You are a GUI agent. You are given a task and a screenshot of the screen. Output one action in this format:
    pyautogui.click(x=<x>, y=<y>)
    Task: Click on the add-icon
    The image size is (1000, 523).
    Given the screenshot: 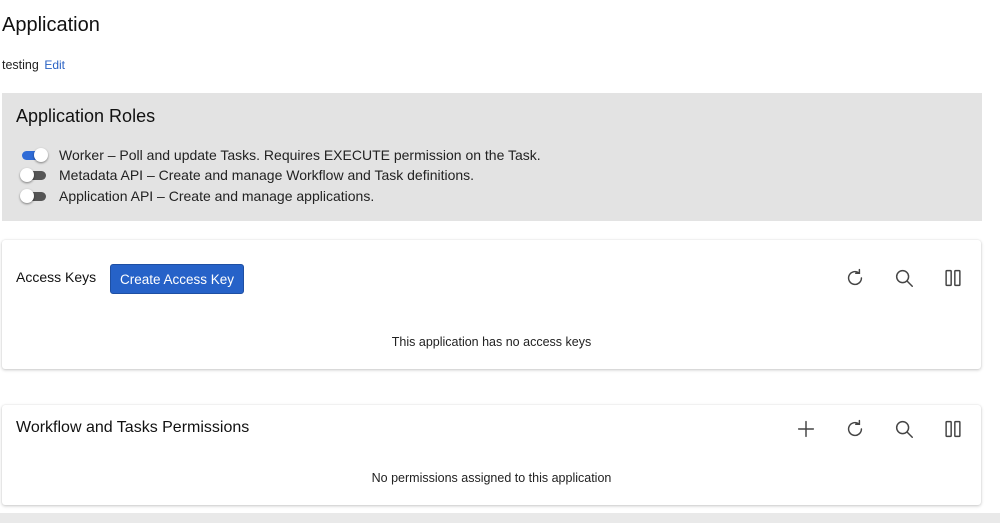 What is the action you would take?
    pyautogui.click(x=806, y=429)
    